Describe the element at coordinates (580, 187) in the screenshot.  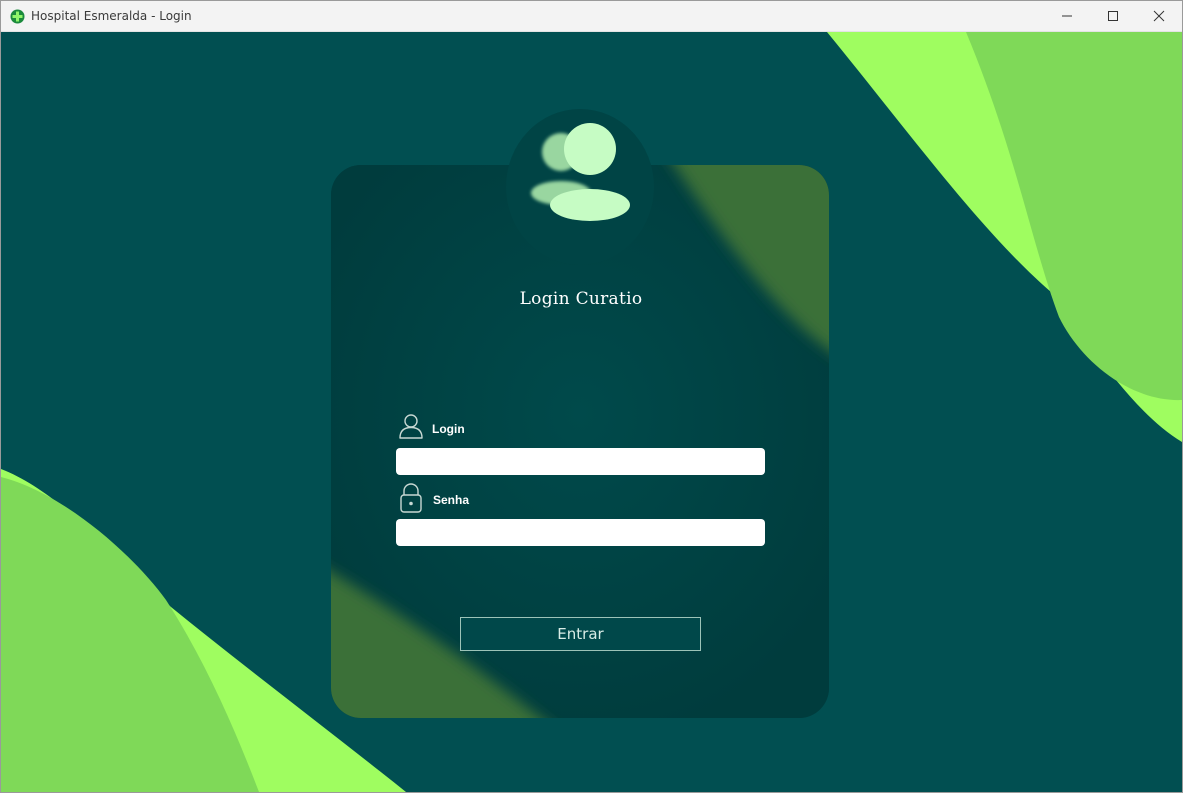
I see `users-icon` at that location.